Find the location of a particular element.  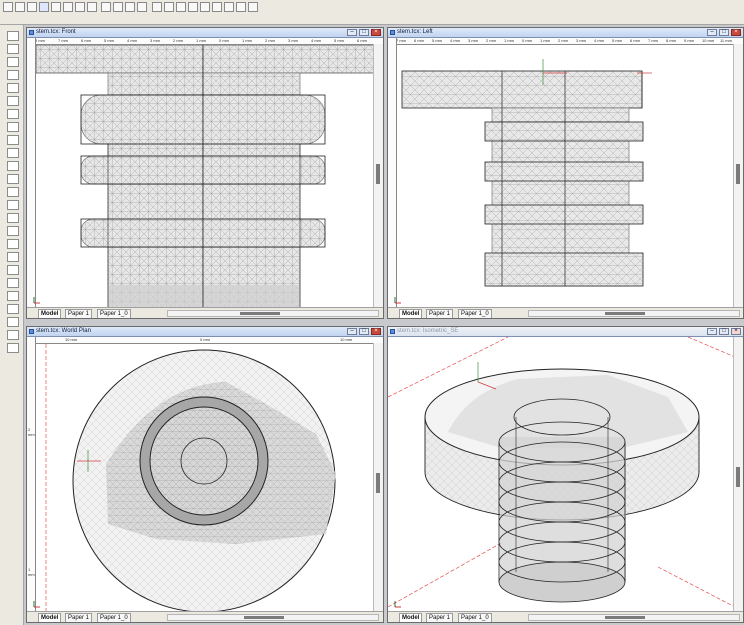

iso-vscroll-thumb is located at coordinates (738, 477).